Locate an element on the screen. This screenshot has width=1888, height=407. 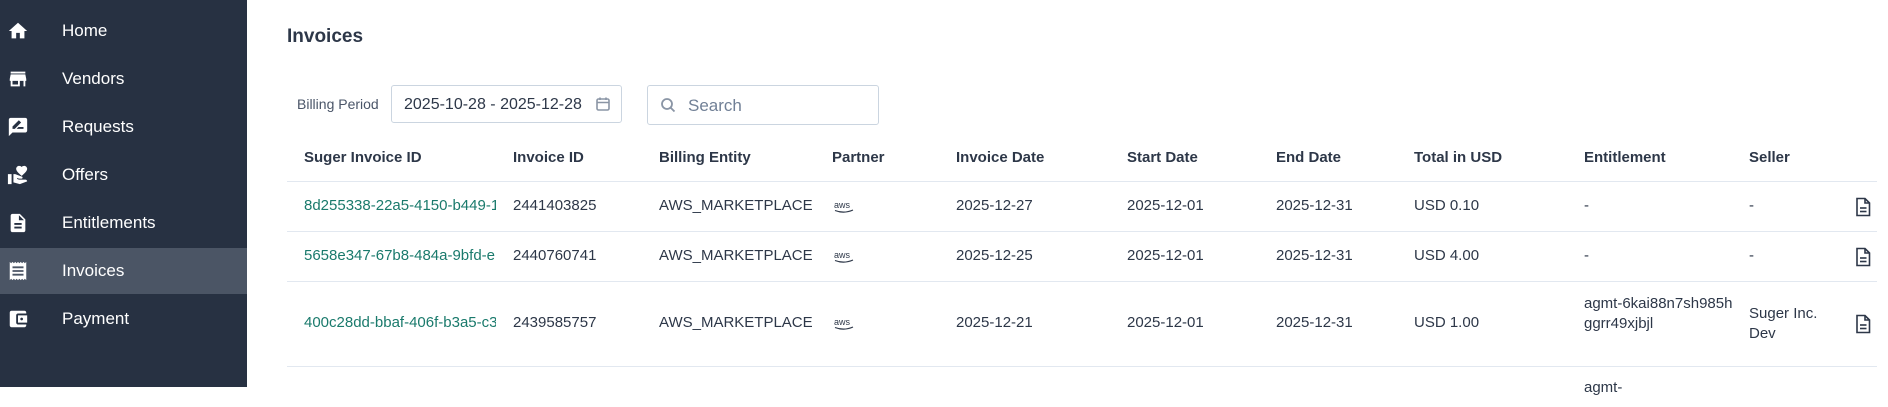
sidebar-item-invoices: Invoices is located at coordinates (123, 271).